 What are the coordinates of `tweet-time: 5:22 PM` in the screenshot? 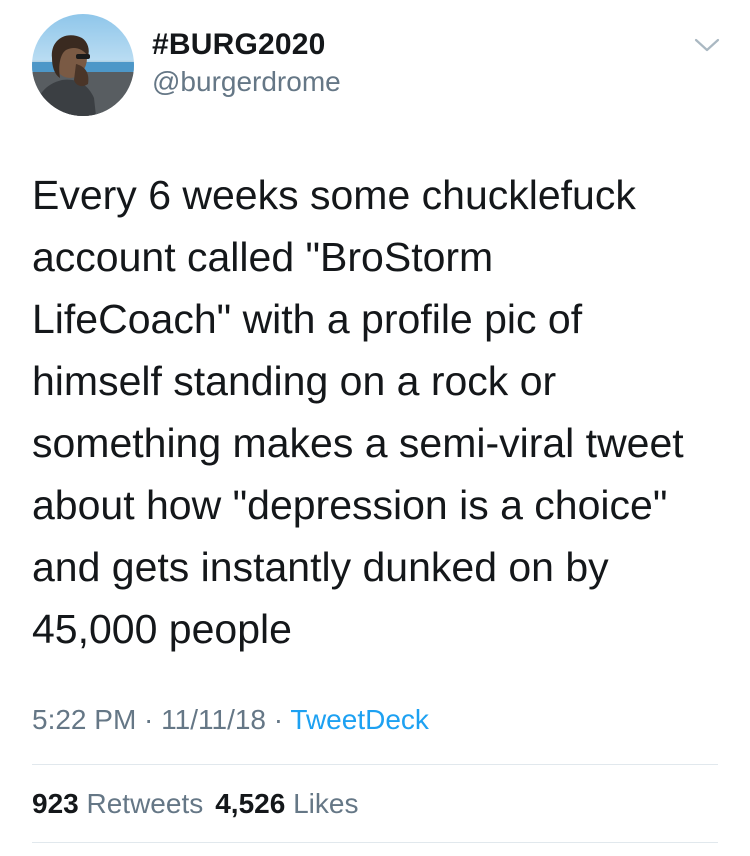 It's located at (84, 719).